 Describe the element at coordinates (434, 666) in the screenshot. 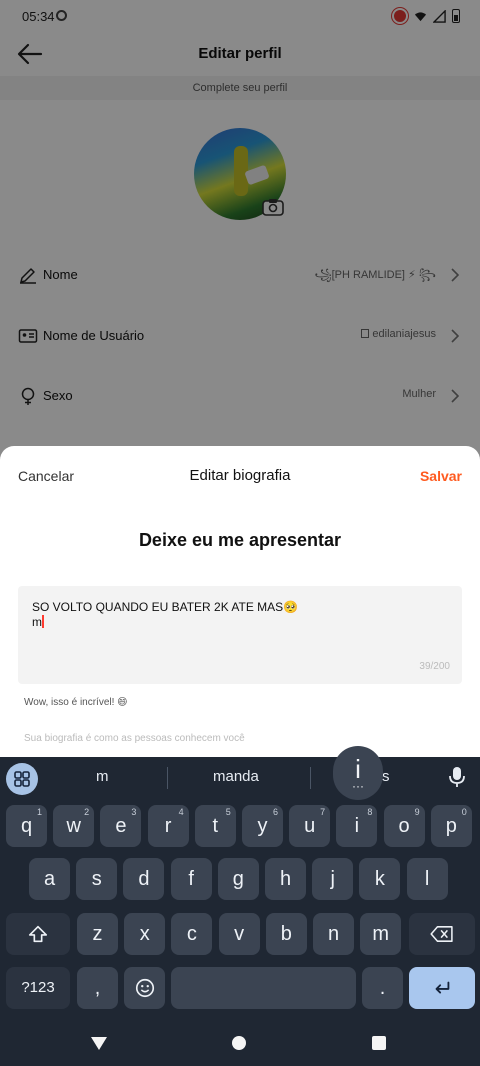

I see `char-counter: 39/200` at that location.